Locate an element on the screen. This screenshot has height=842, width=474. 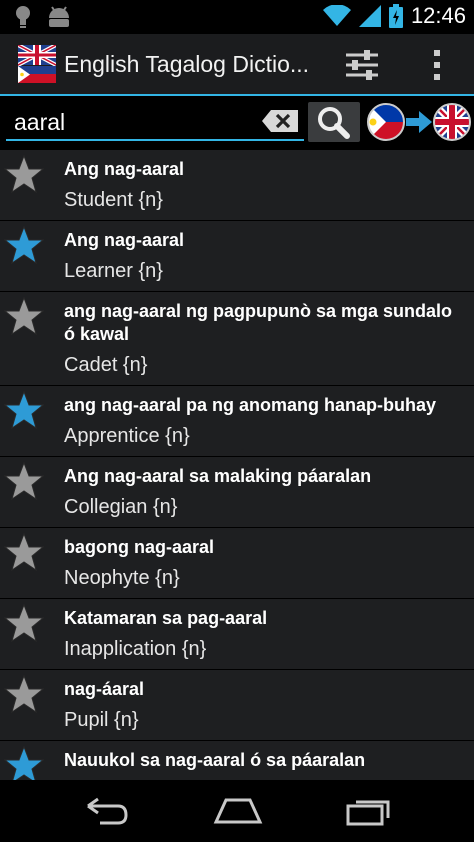
result-row: nag-áaral Pupil {n} is located at coordinates (237, 705).